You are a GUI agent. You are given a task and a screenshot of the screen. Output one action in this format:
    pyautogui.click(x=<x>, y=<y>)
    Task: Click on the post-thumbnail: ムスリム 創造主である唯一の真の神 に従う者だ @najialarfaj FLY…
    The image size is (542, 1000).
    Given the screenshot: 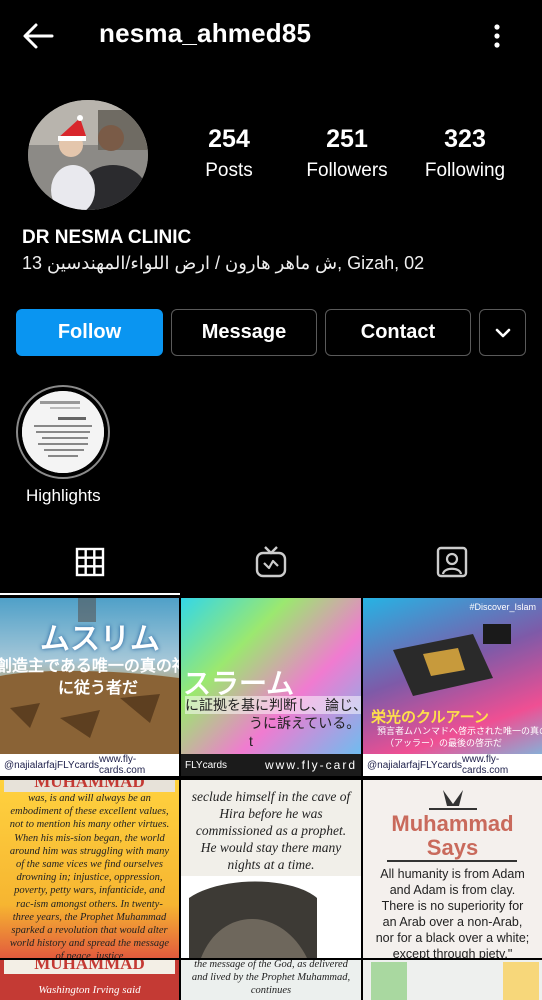 What is the action you would take?
    pyautogui.click(x=89, y=687)
    